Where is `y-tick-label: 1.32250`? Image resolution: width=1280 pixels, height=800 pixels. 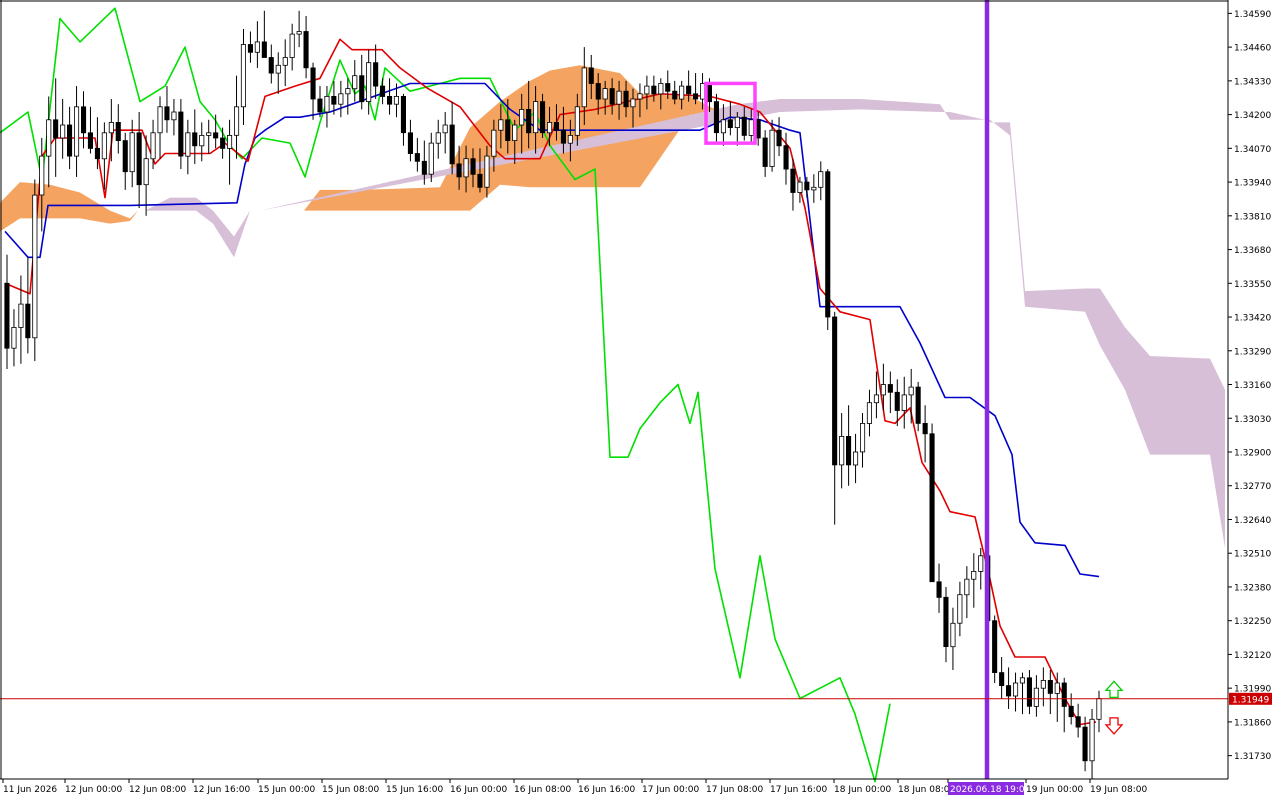
y-tick-label: 1.32250 is located at coordinates (1252, 622).